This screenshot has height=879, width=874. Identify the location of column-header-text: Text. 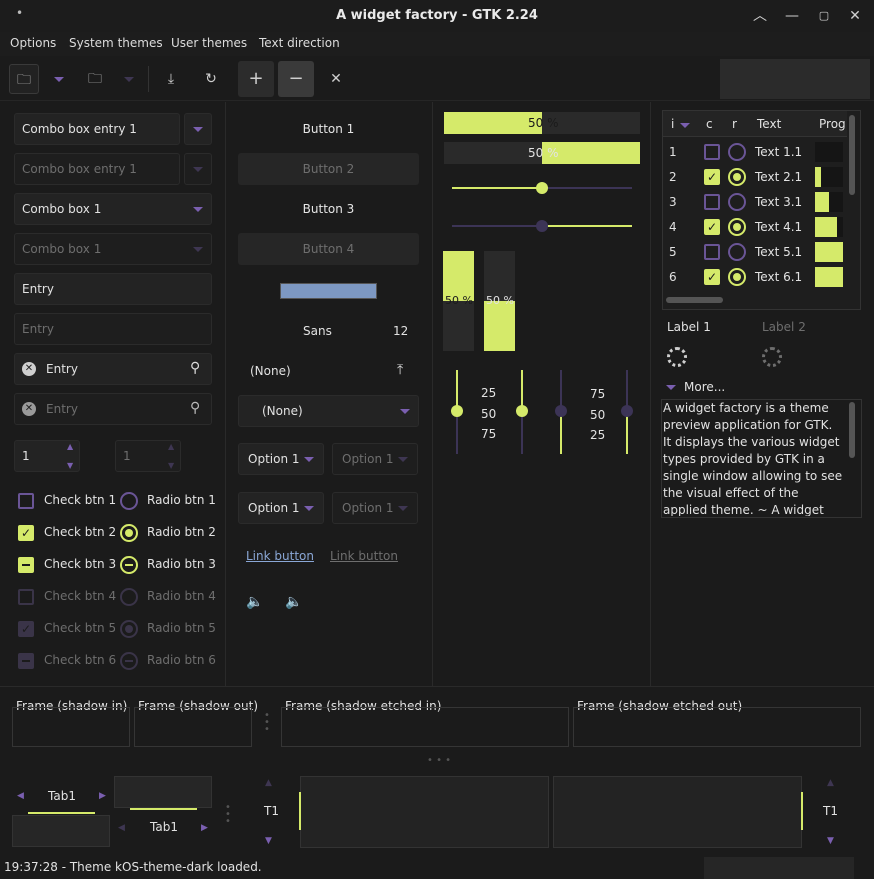
(769, 124).